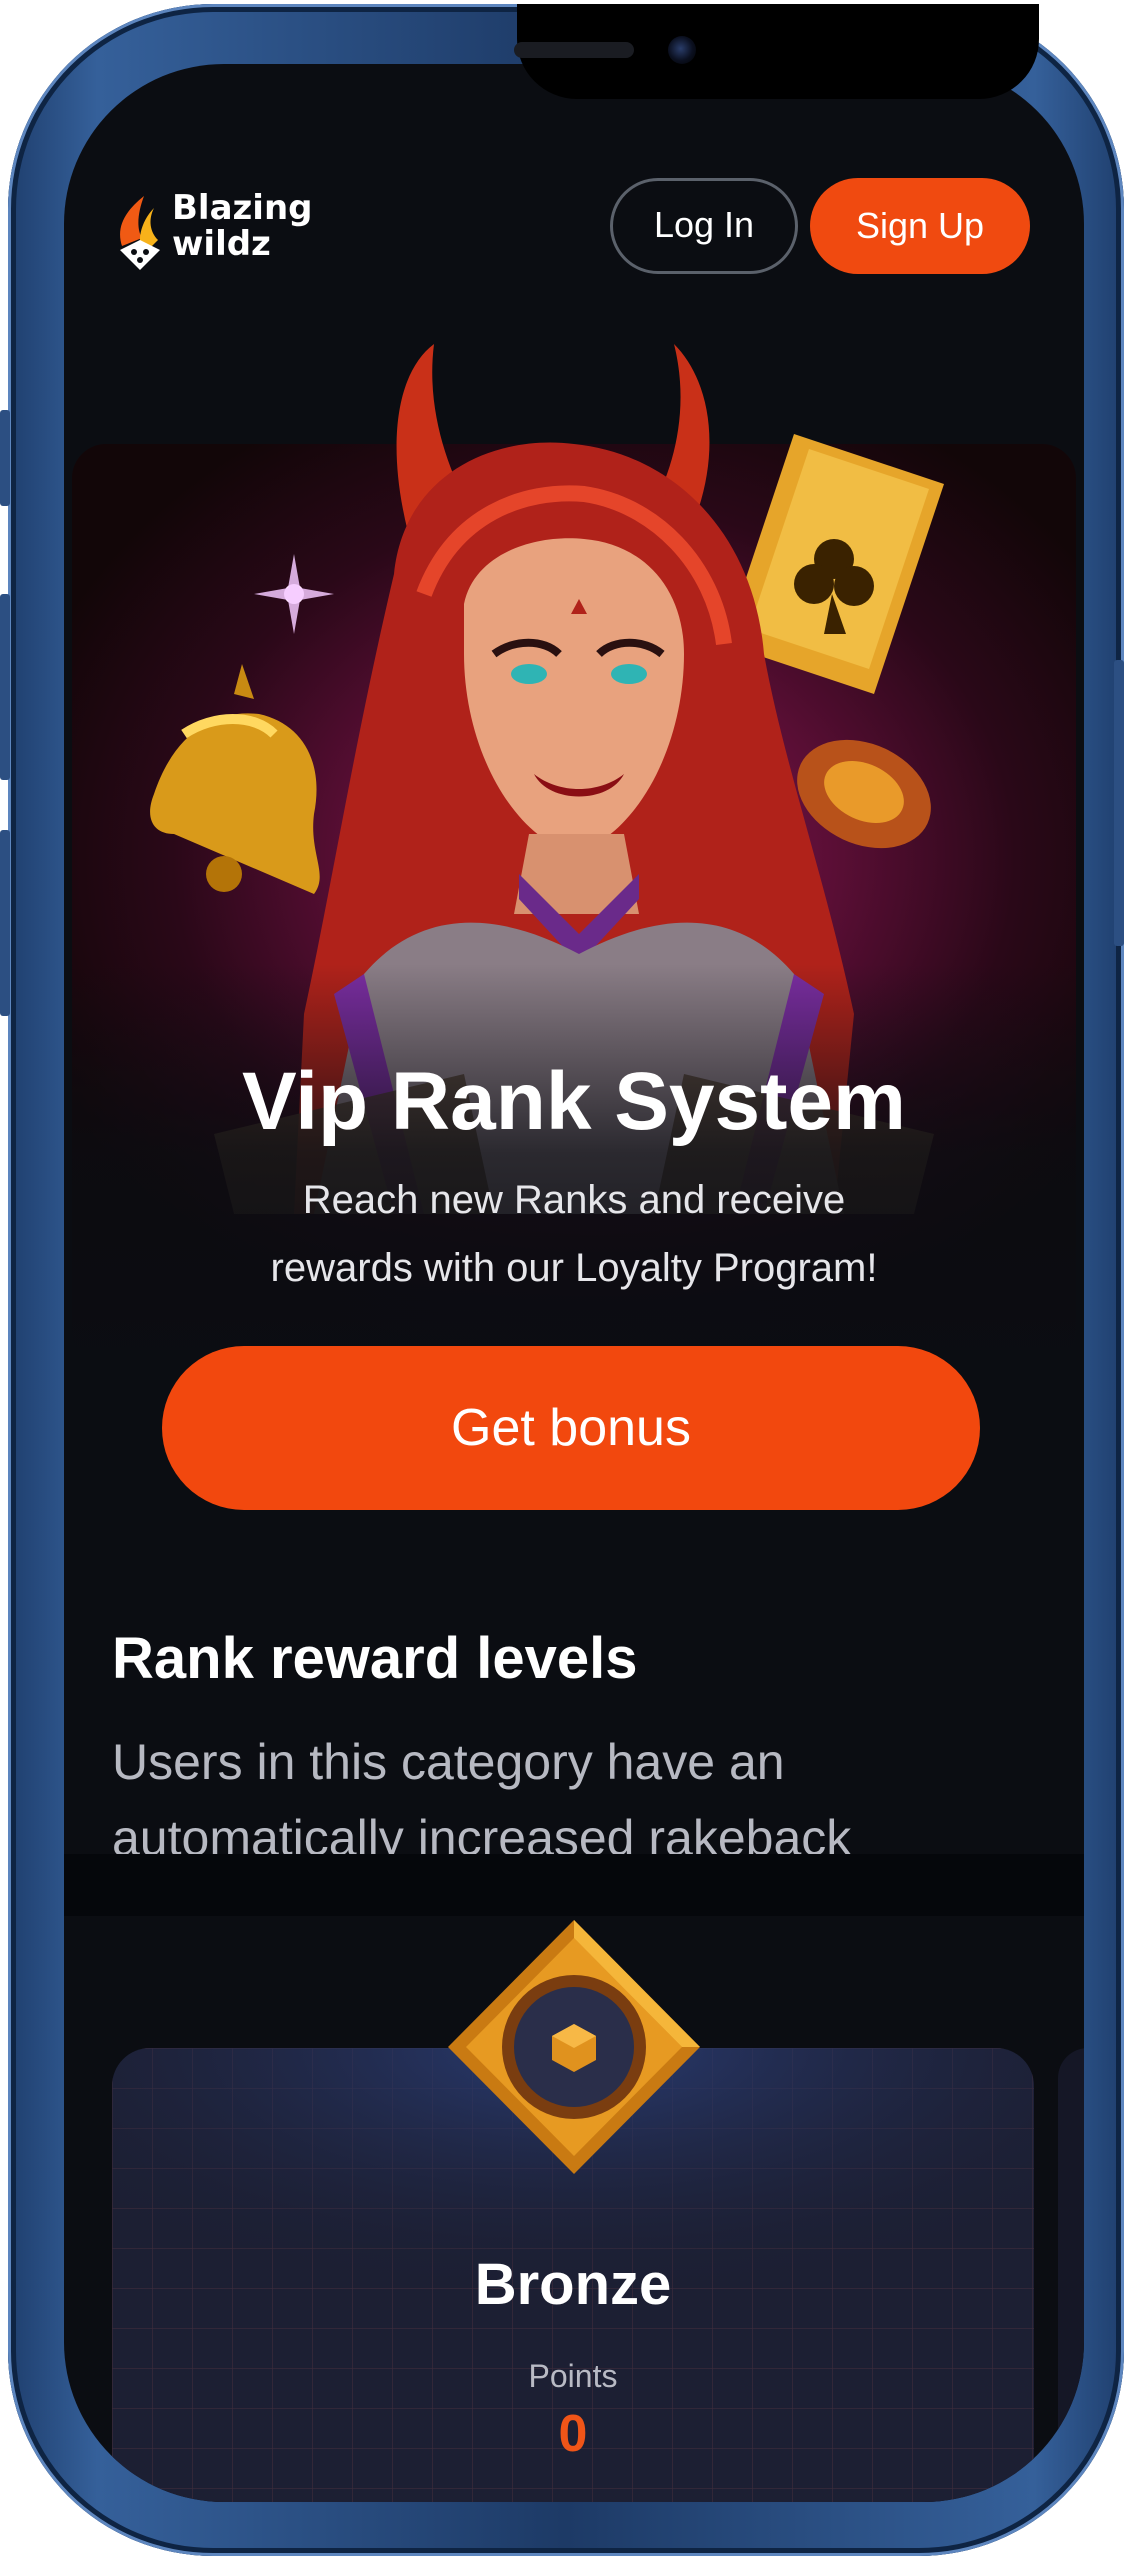 This screenshot has width=1132, height=2560. Describe the element at coordinates (573, 2376) in the screenshot. I see `points-label: Points` at that location.